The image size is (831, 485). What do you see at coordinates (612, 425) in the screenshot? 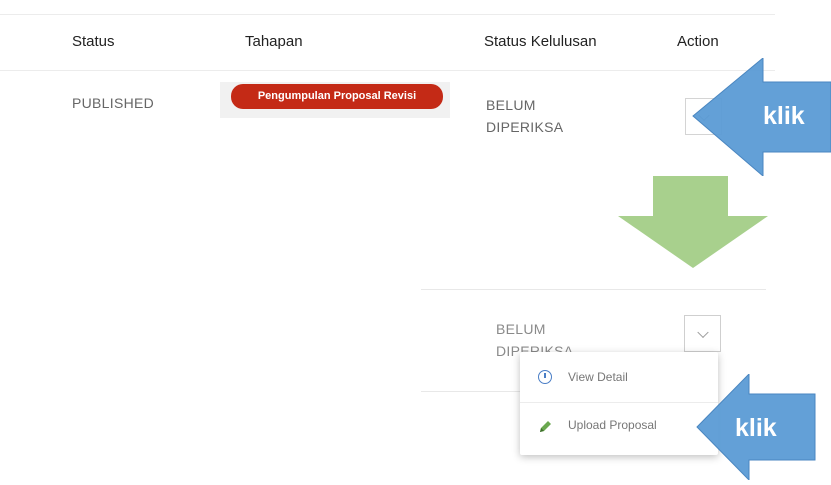
I see `menu-item-upload-proposal-label: Upload Proposal` at bounding box center [612, 425].